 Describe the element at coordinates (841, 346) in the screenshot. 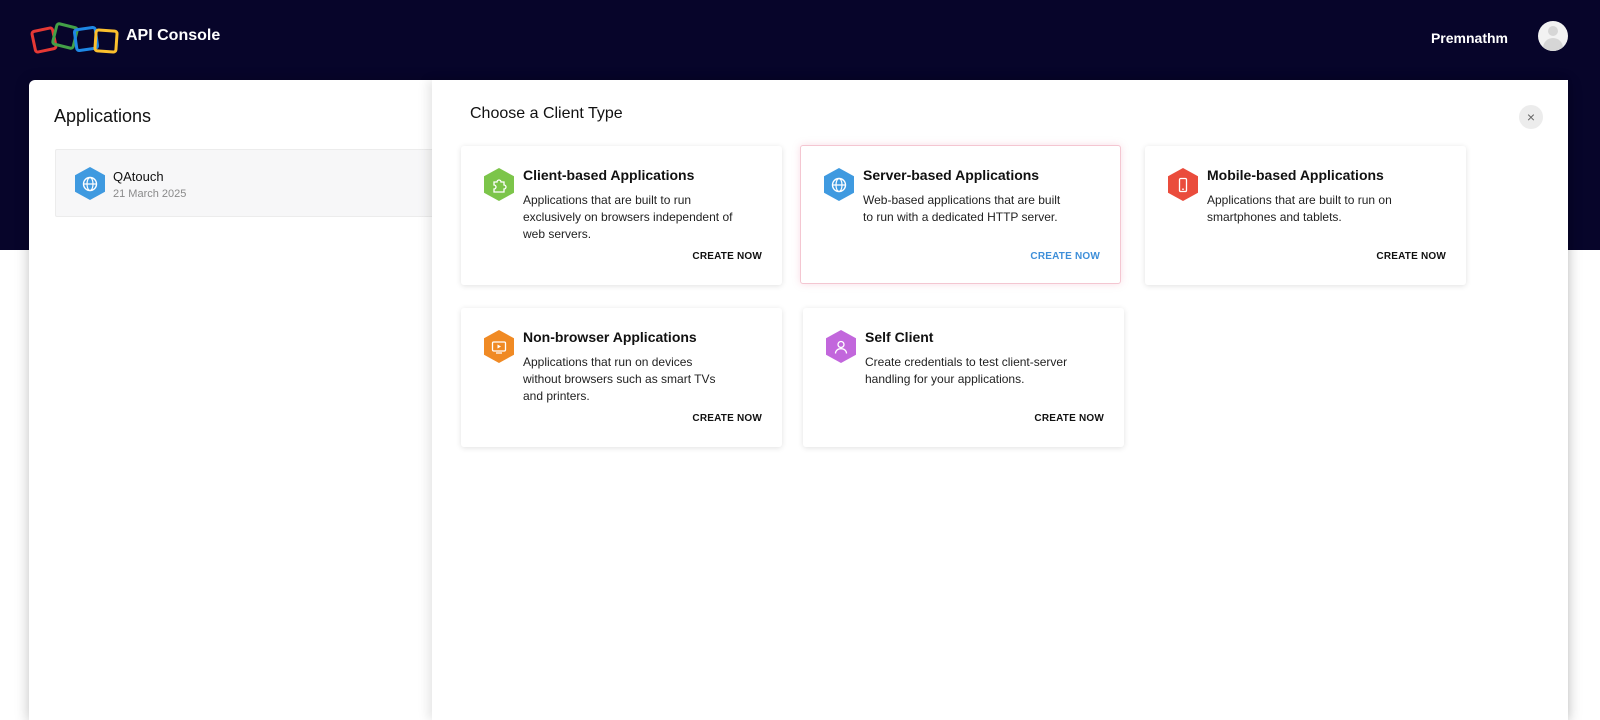

I see `user-icon` at that location.